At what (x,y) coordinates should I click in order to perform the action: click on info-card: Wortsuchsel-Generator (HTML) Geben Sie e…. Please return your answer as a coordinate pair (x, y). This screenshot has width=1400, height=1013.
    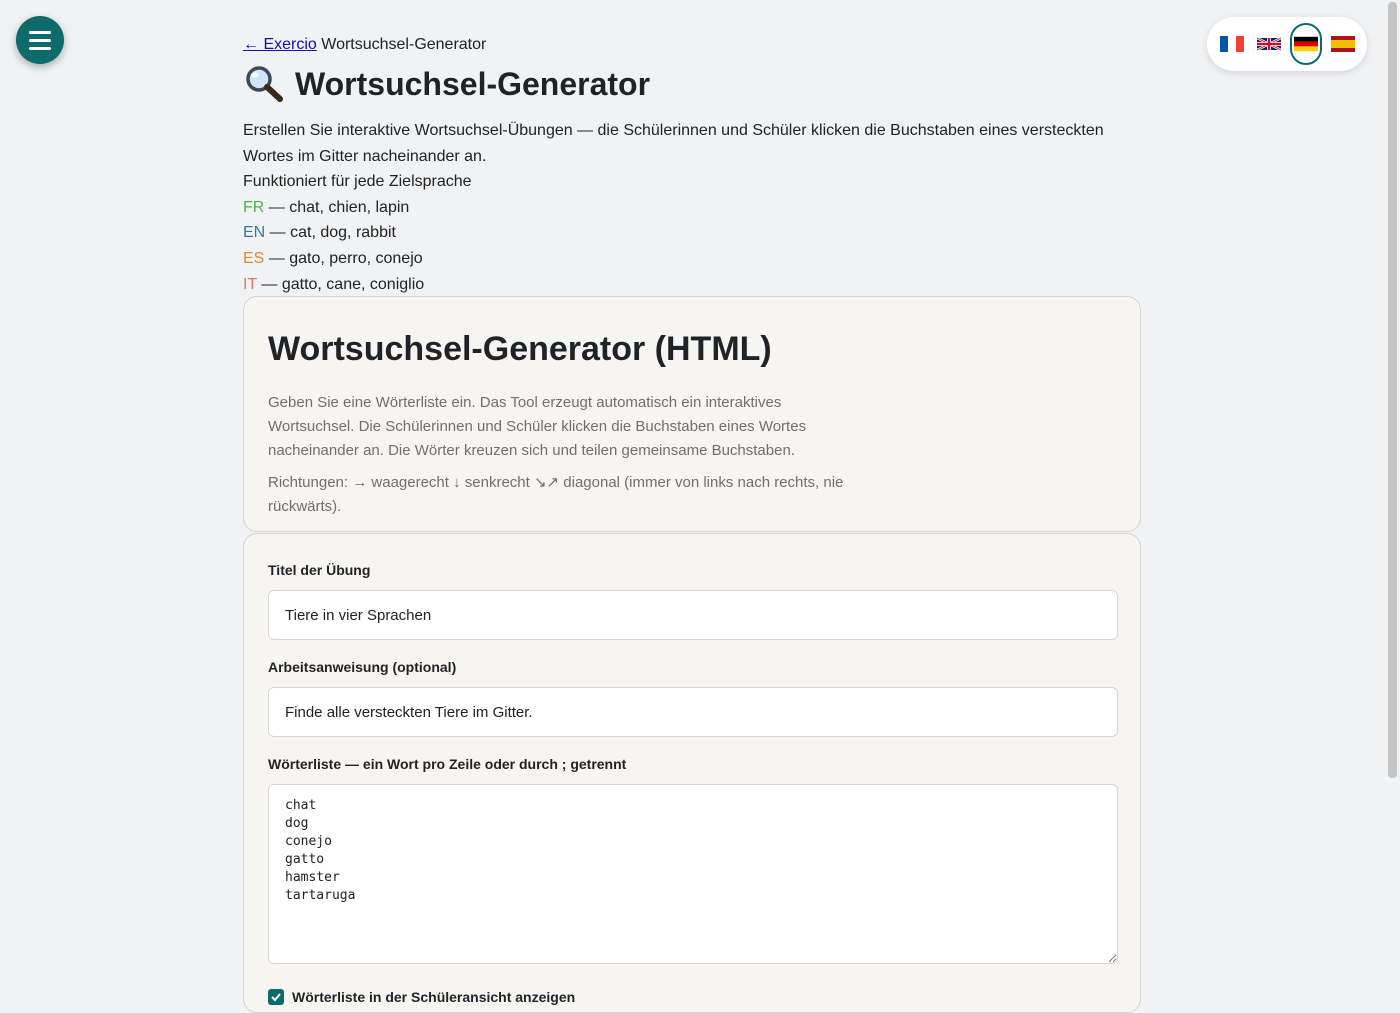
    Looking at the image, I should click on (692, 414).